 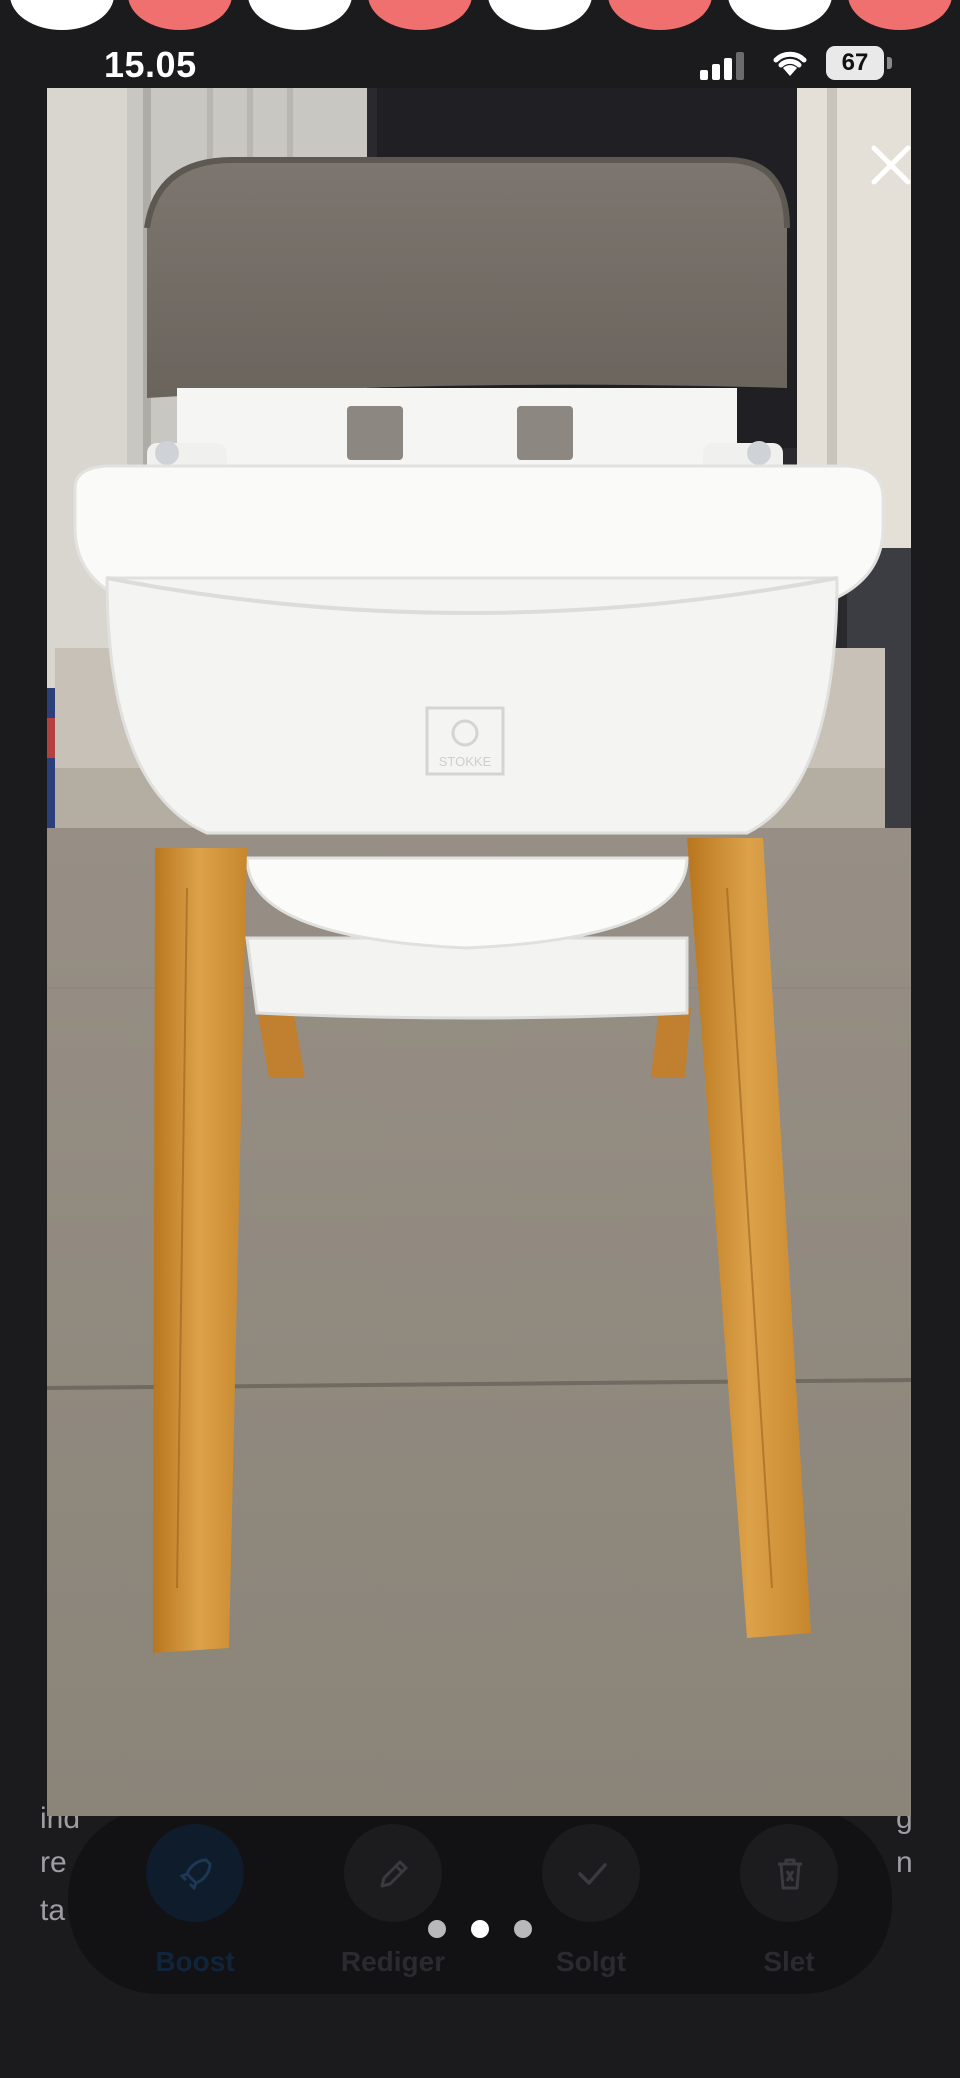 I want to click on pencil-icon, so click(x=394, y=1874).